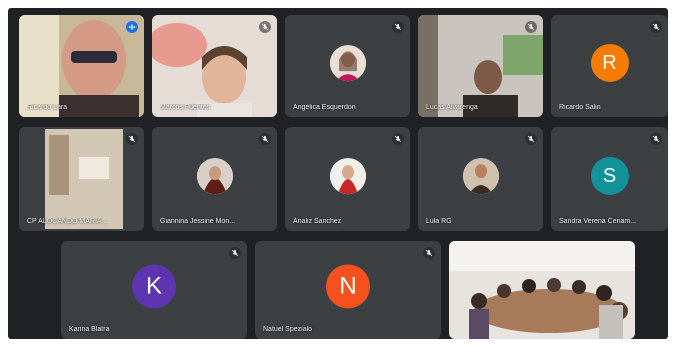 The width and height of the screenshot is (676, 347). What do you see at coordinates (348, 286) in the screenshot?
I see `participant-avatar: N` at bounding box center [348, 286].